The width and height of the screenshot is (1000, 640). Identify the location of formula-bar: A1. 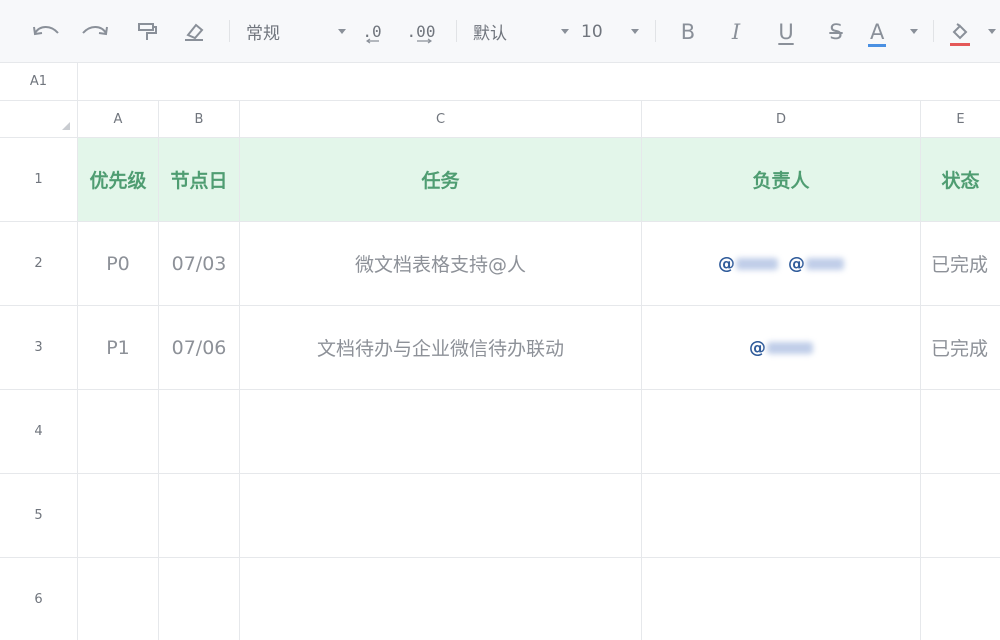
(500, 82).